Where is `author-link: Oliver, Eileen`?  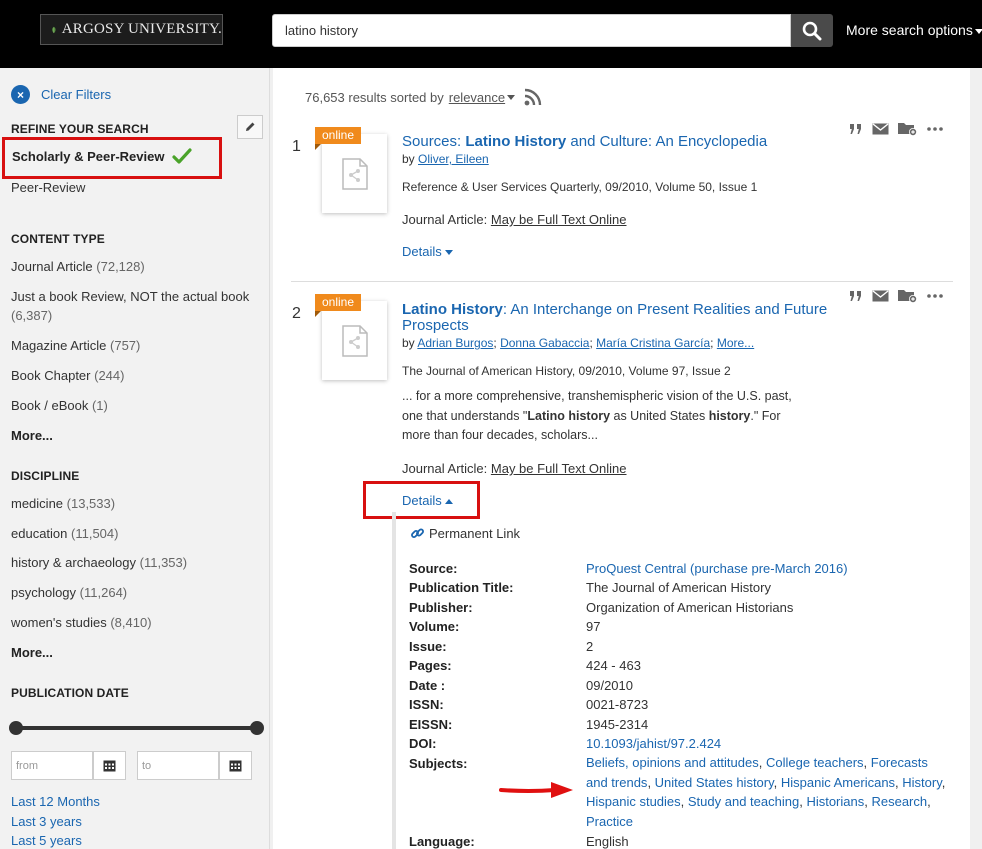
author-link: Oliver, Eileen is located at coordinates (453, 159).